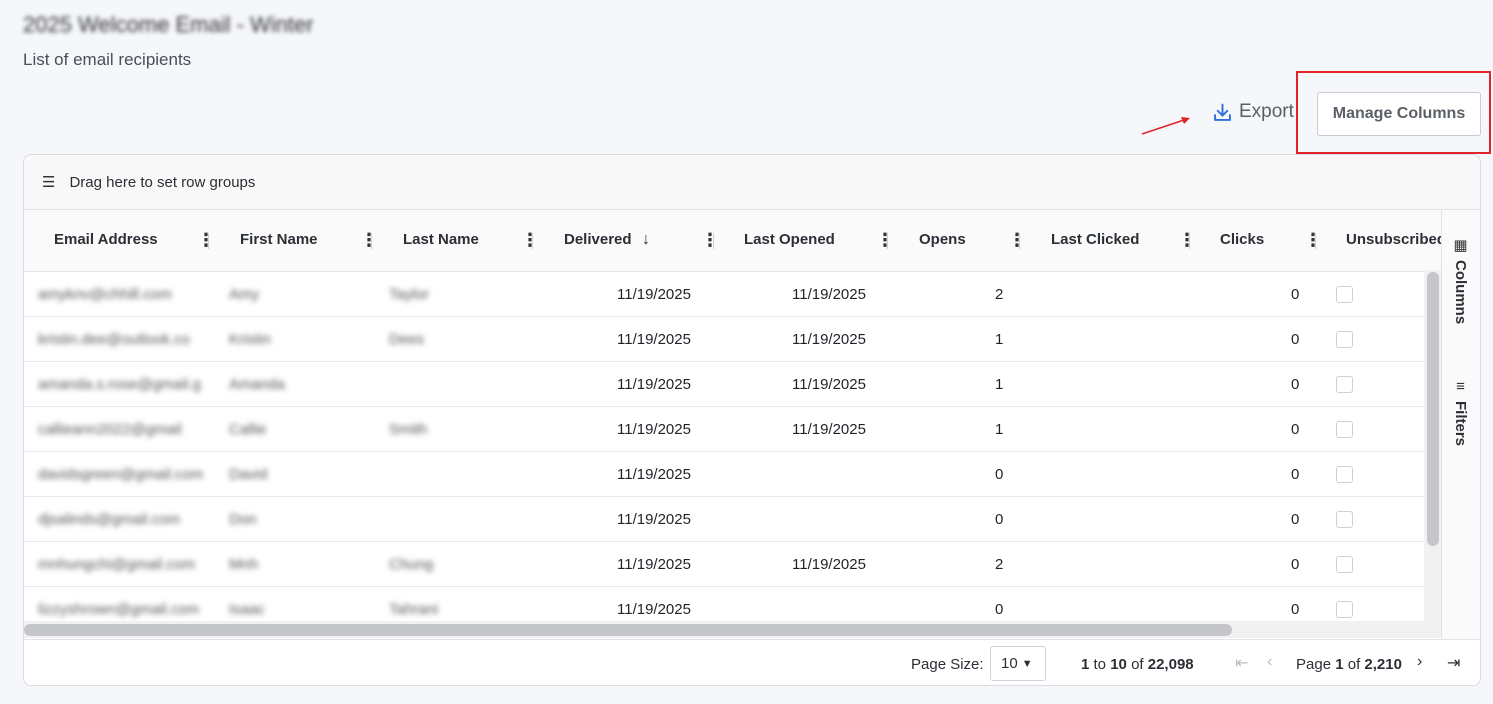 This screenshot has width=1493, height=704. I want to click on previous-page-icon: ‹, so click(1269, 662).